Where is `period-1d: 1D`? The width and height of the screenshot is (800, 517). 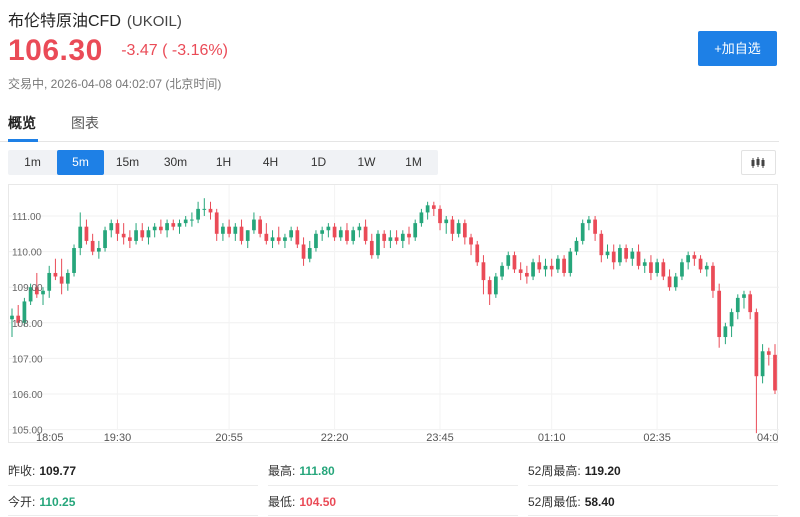 period-1d: 1D is located at coordinates (318, 162).